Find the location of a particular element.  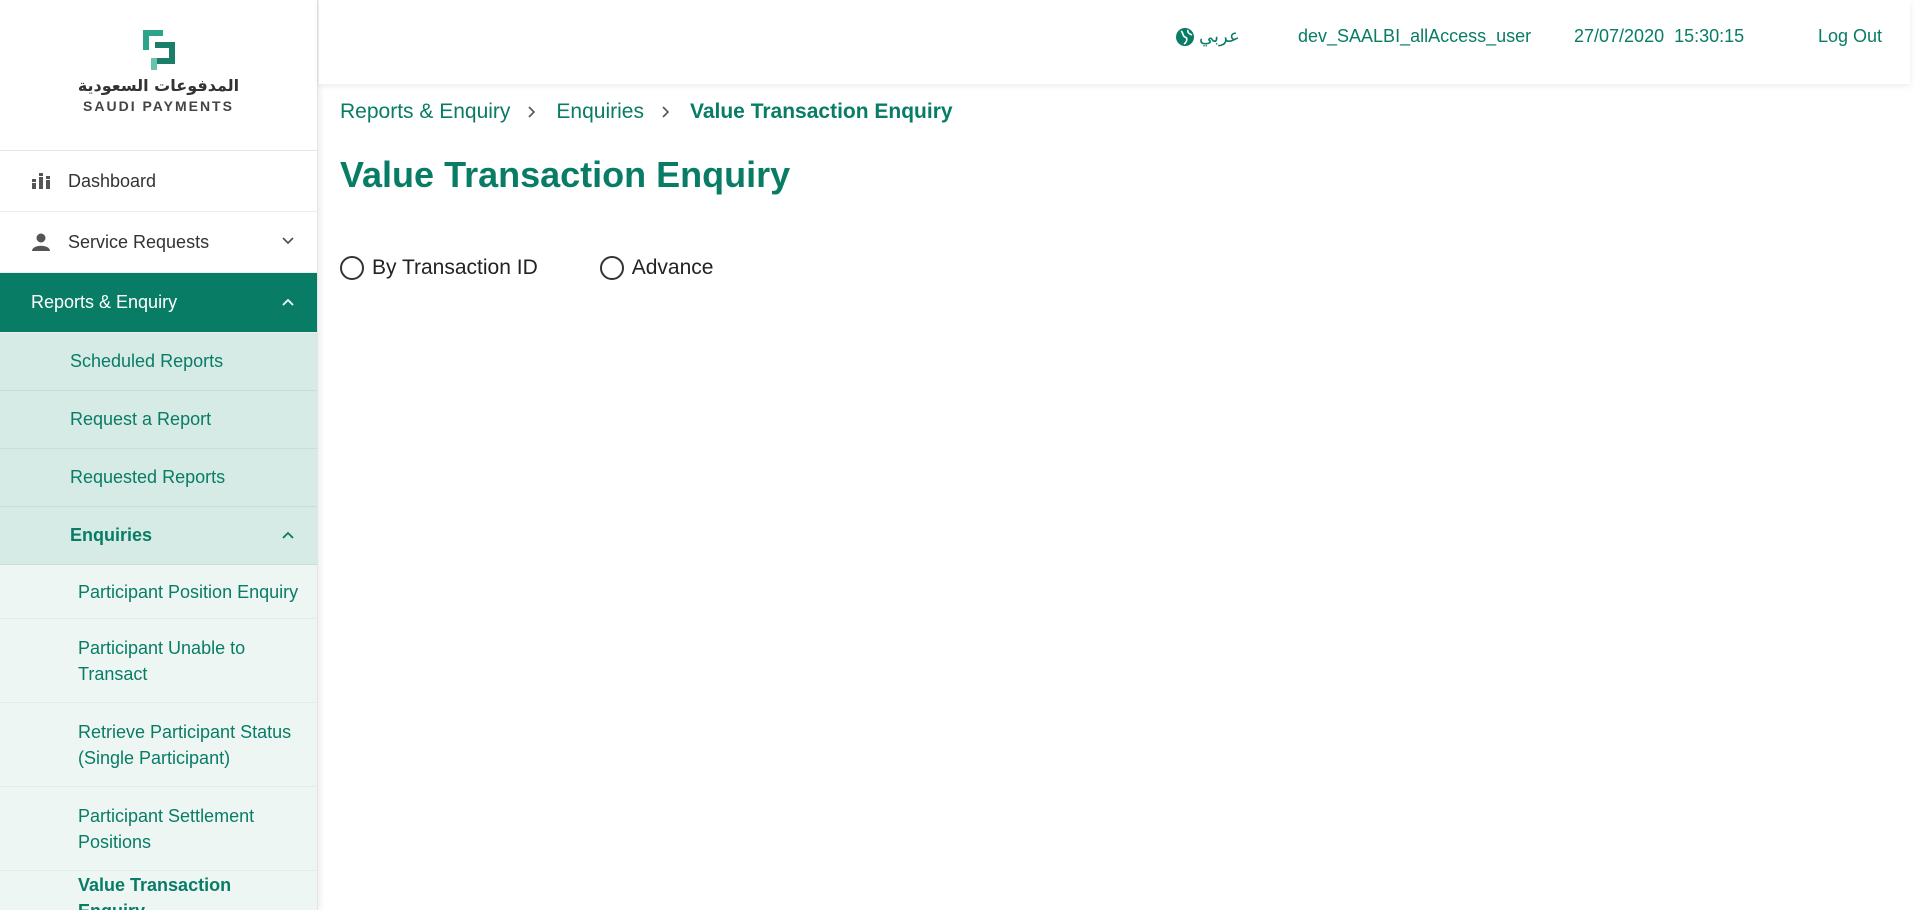

sidebar-item-request-a-report: Request a Report is located at coordinates (158, 420).